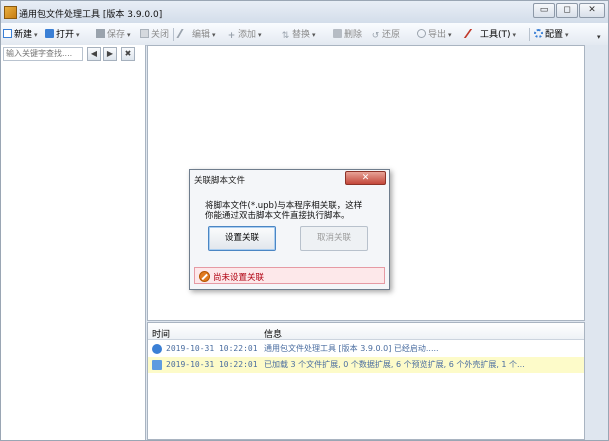 Image resolution: width=609 pixels, height=441 pixels. What do you see at coordinates (49, 33) in the screenshot?
I see `open-folder-icon` at bounding box center [49, 33].